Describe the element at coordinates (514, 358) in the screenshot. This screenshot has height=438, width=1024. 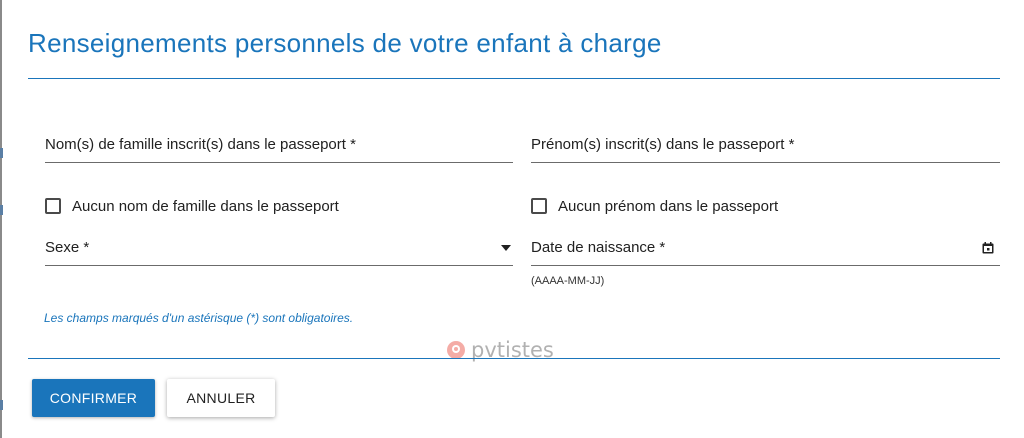
I see `footer-divider` at that location.